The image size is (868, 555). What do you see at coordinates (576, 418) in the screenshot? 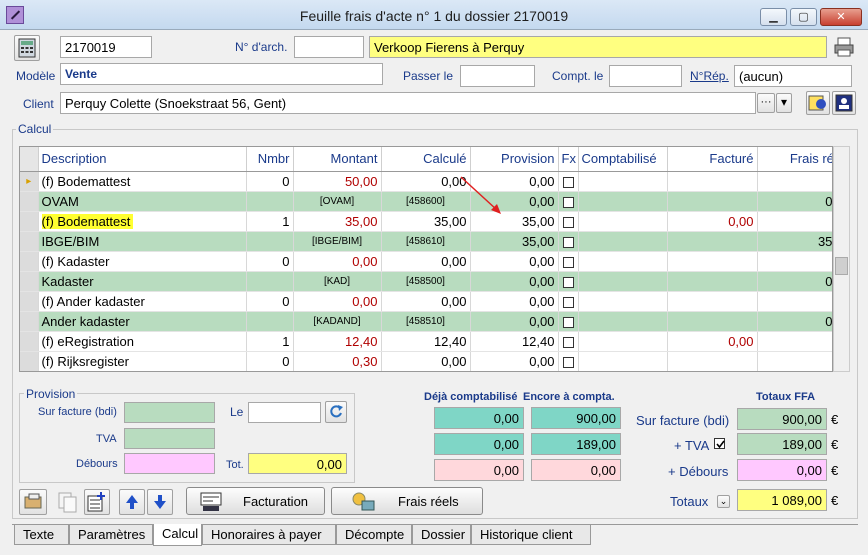
I see `encore-row1-field: 900,00` at bounding box center [576, 418].